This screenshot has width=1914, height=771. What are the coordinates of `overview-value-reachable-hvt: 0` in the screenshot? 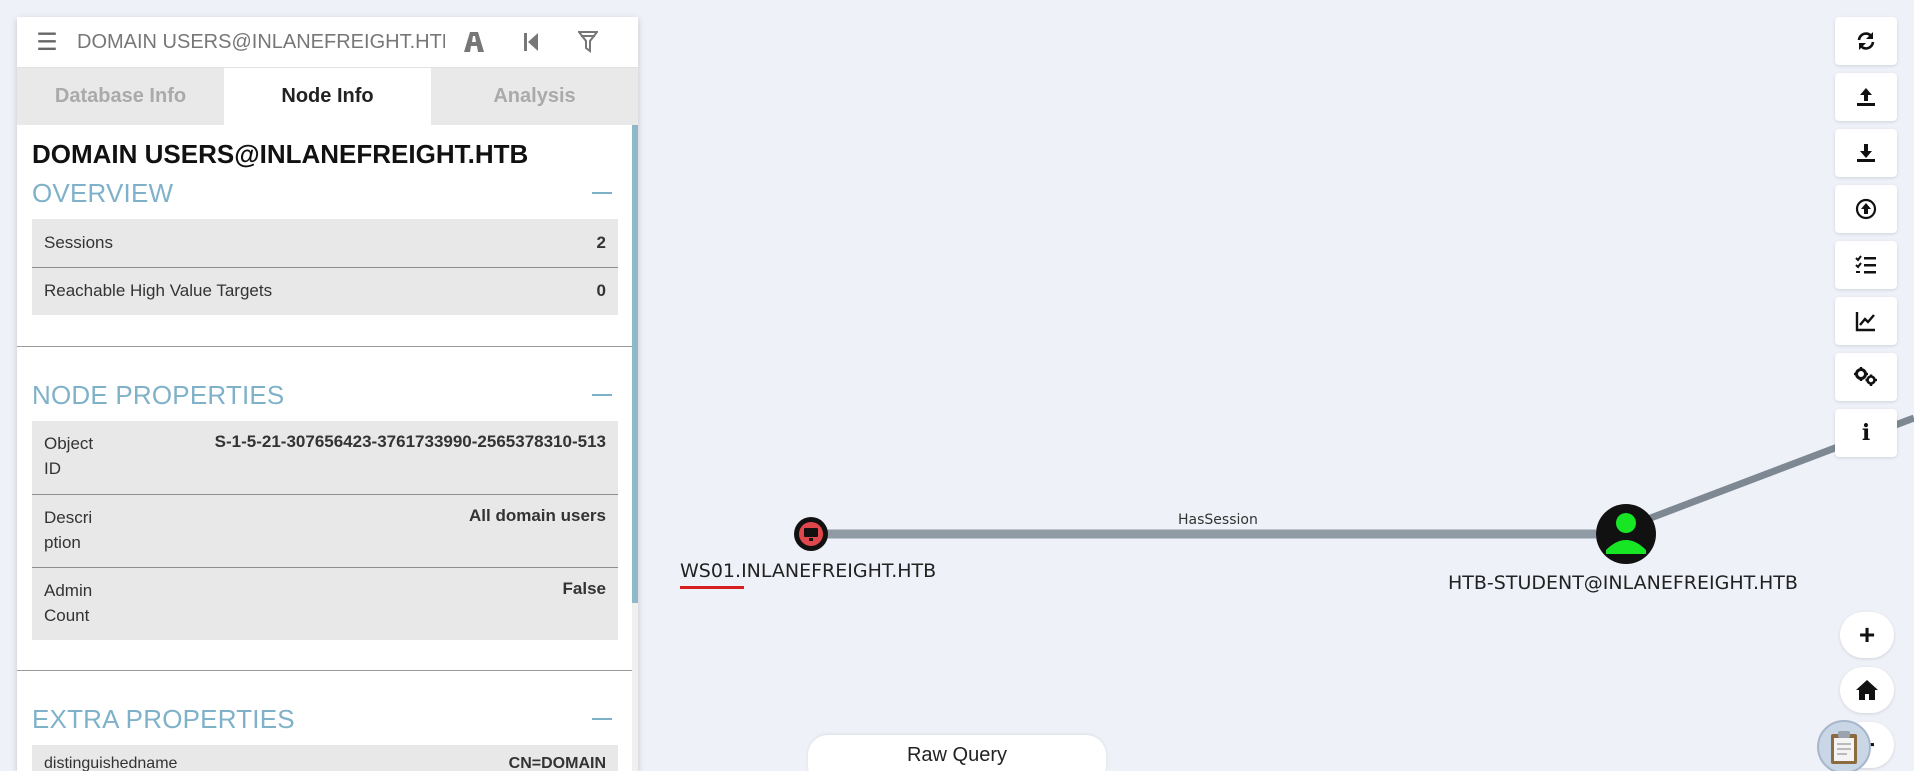 It's located at (583, 291).